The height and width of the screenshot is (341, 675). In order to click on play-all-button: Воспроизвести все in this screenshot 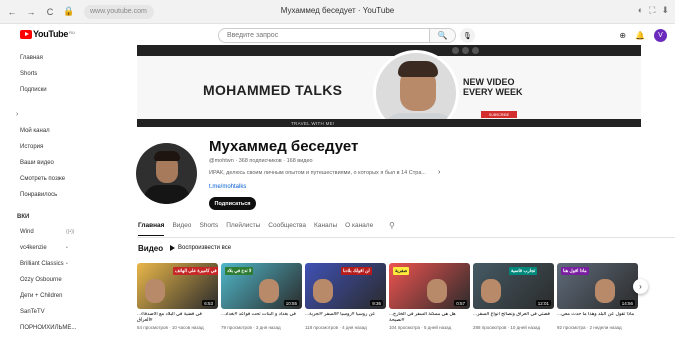, I will do `click(200, 248)`.